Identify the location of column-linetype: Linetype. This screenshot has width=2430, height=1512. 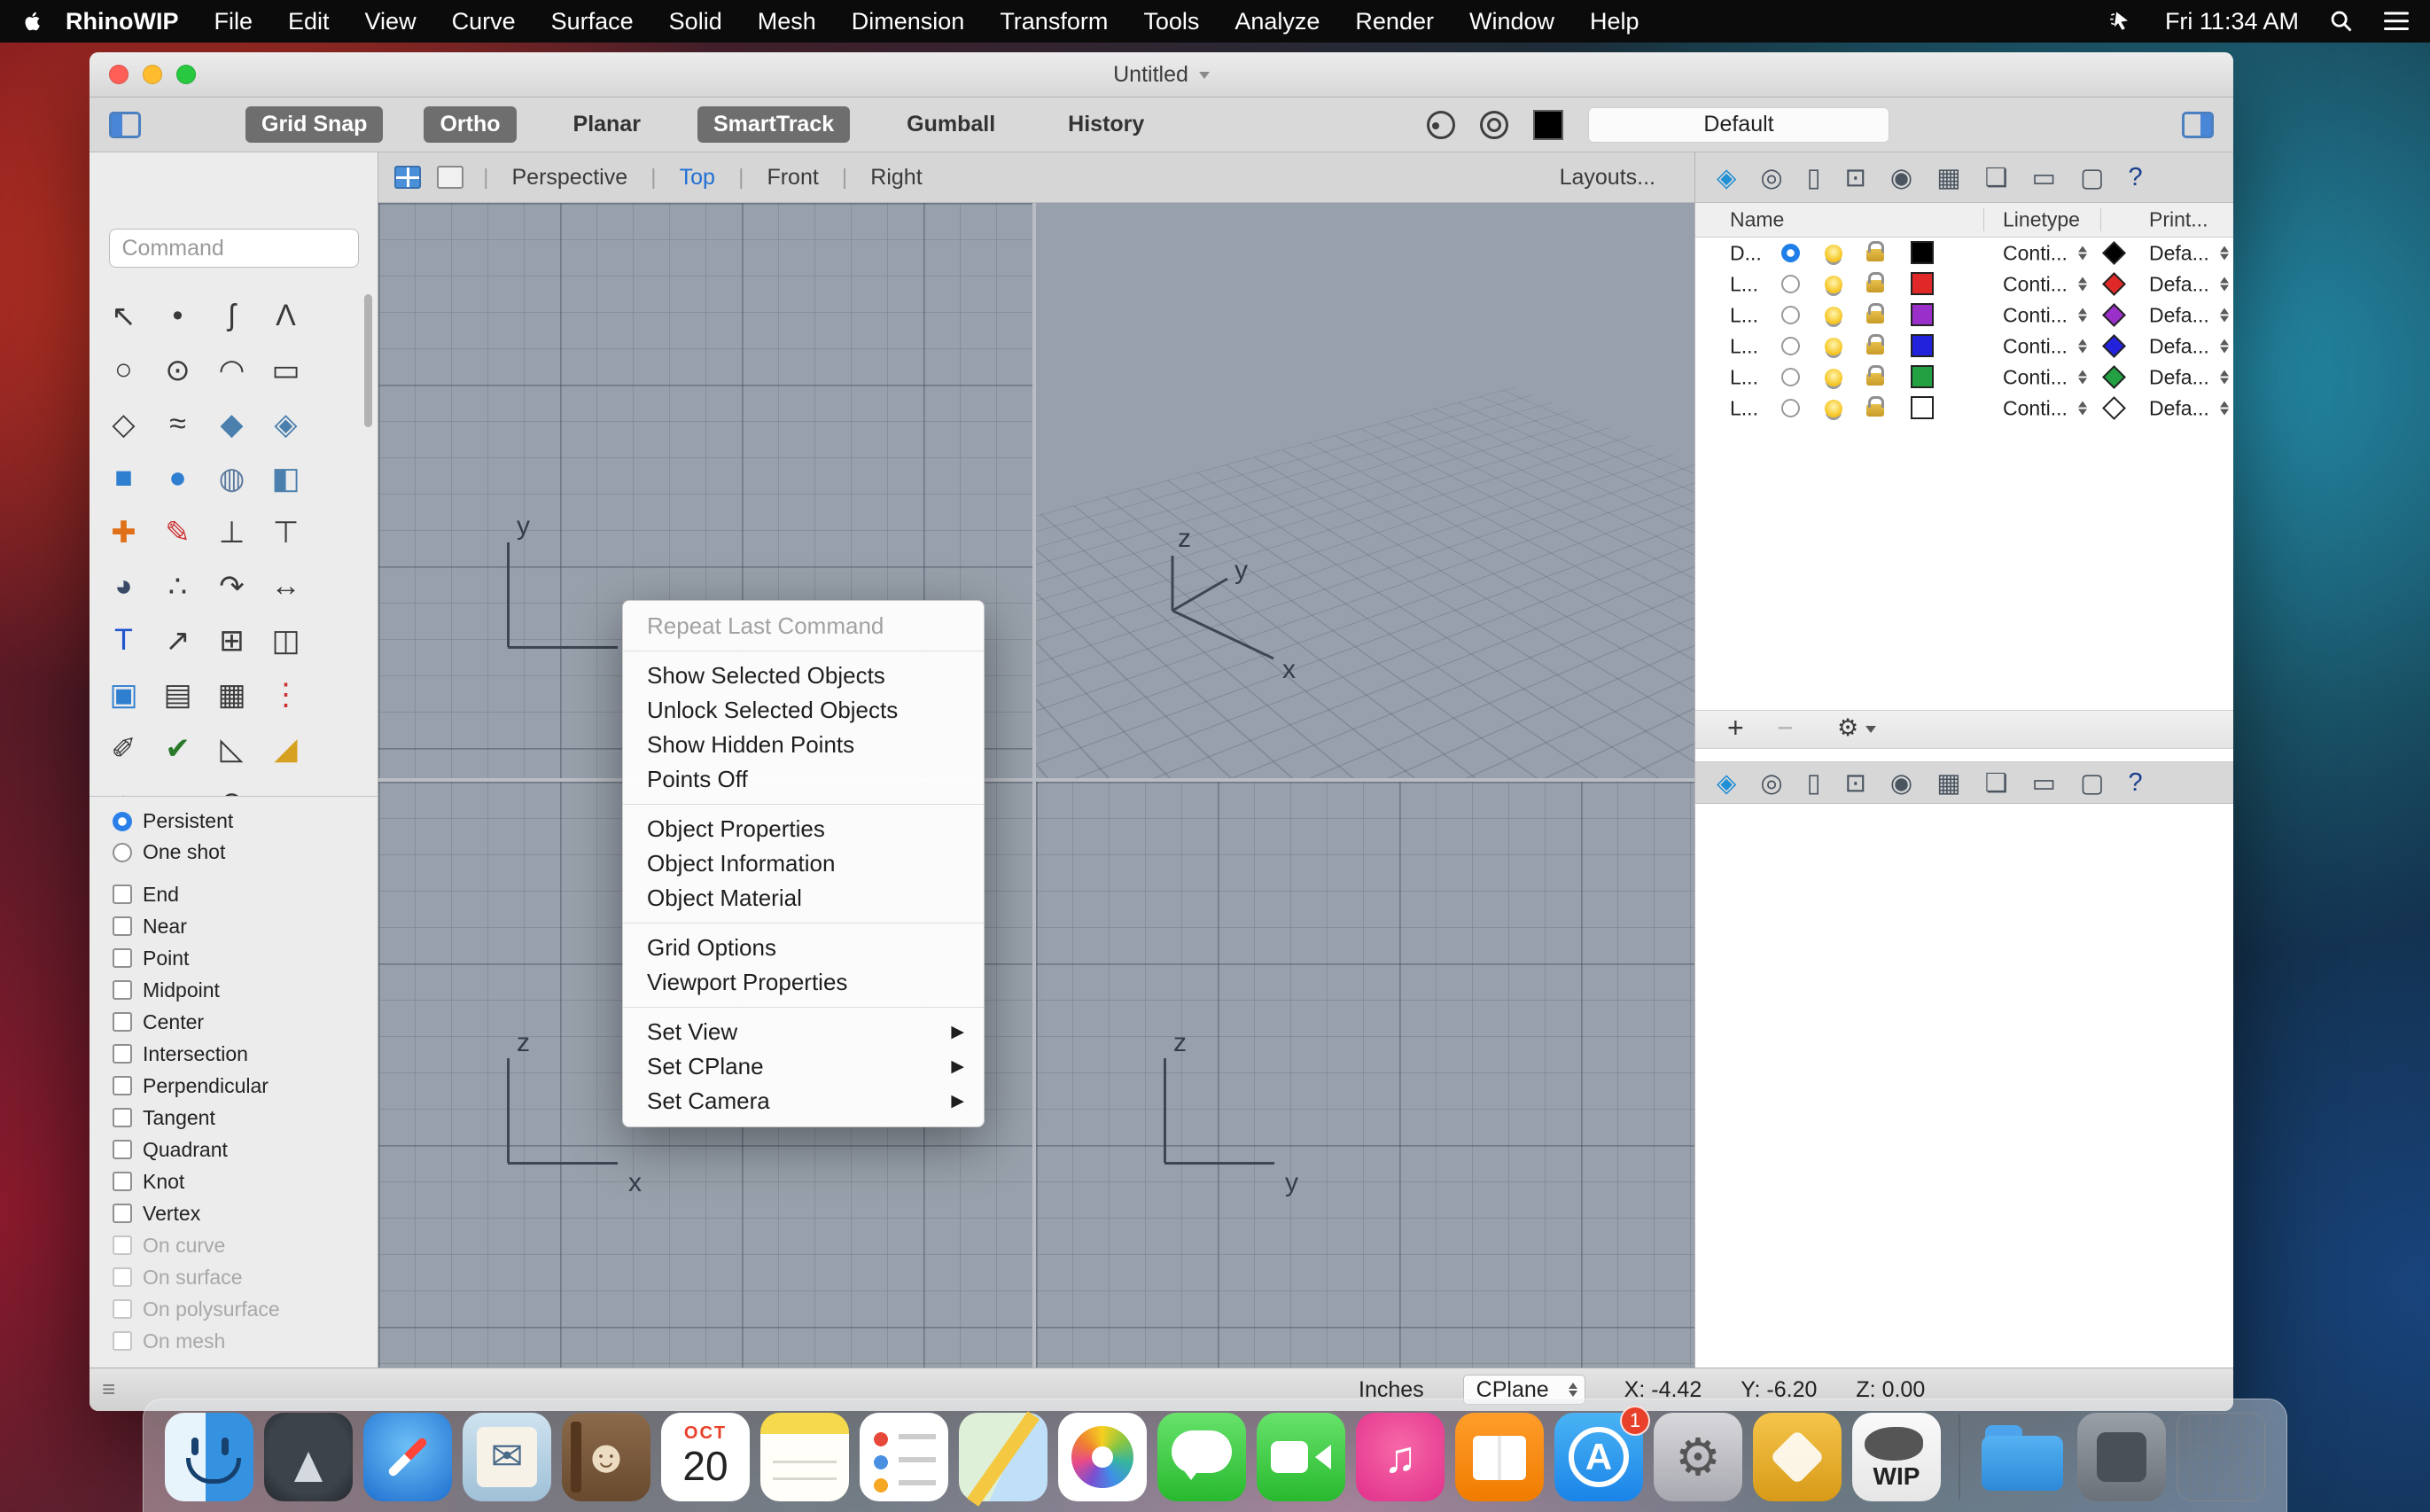
(2042, 220).